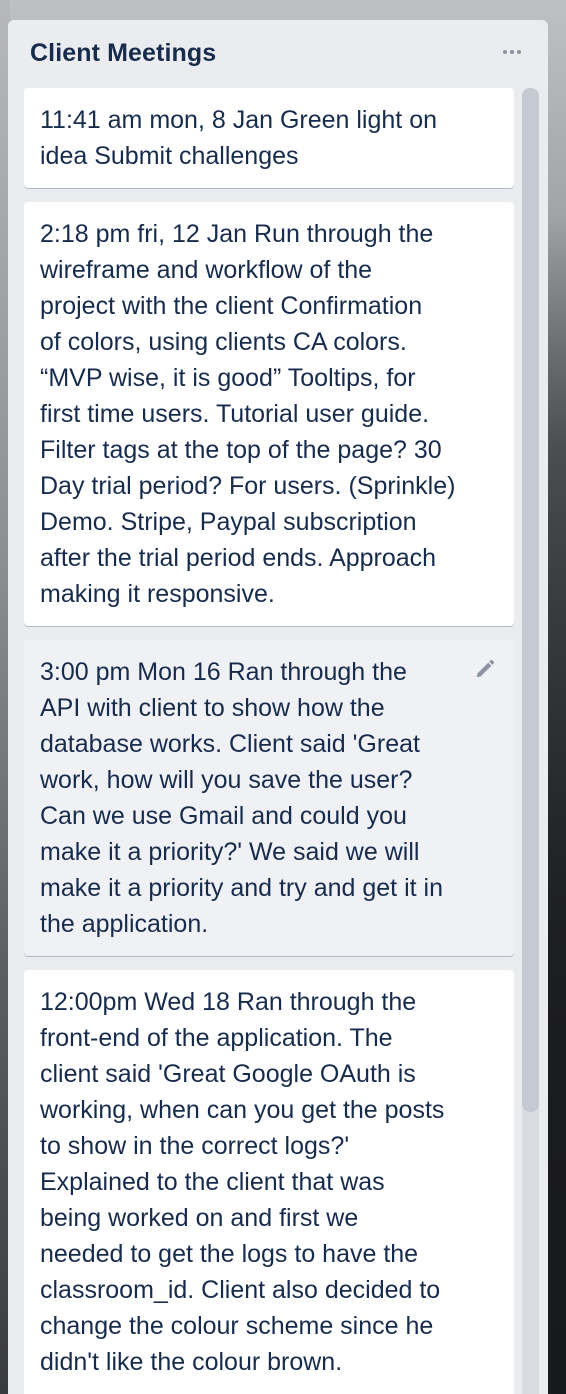 The height and width of the screenshot is (1394, 566). I want to click on scrollbar-track, so click(530, 741).